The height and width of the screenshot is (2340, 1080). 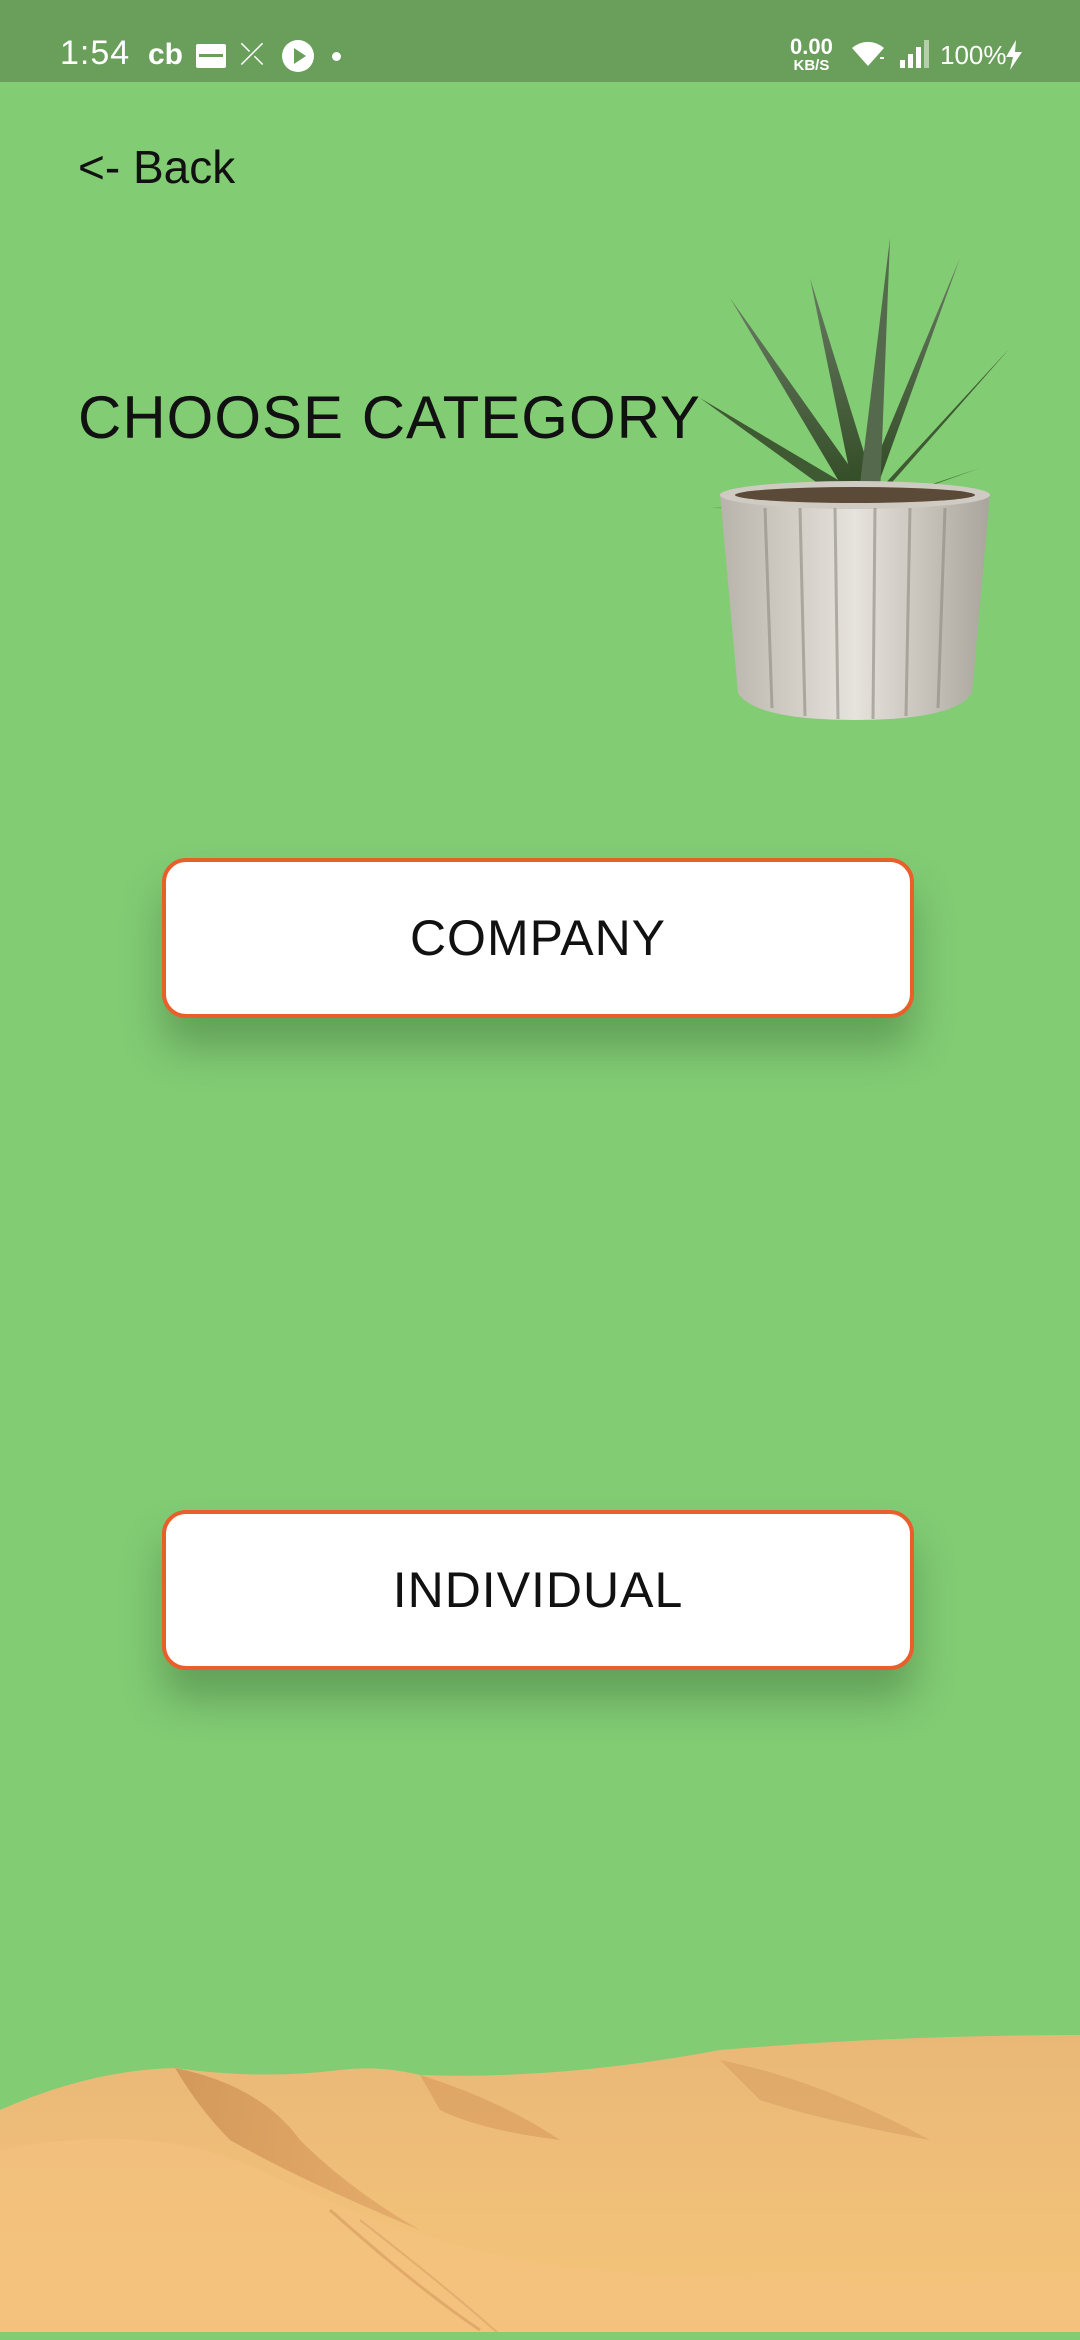 What do you see at coordinates (914, 54) in the screenshot?
I see `signal-icon` at bounding box center [914, 54].